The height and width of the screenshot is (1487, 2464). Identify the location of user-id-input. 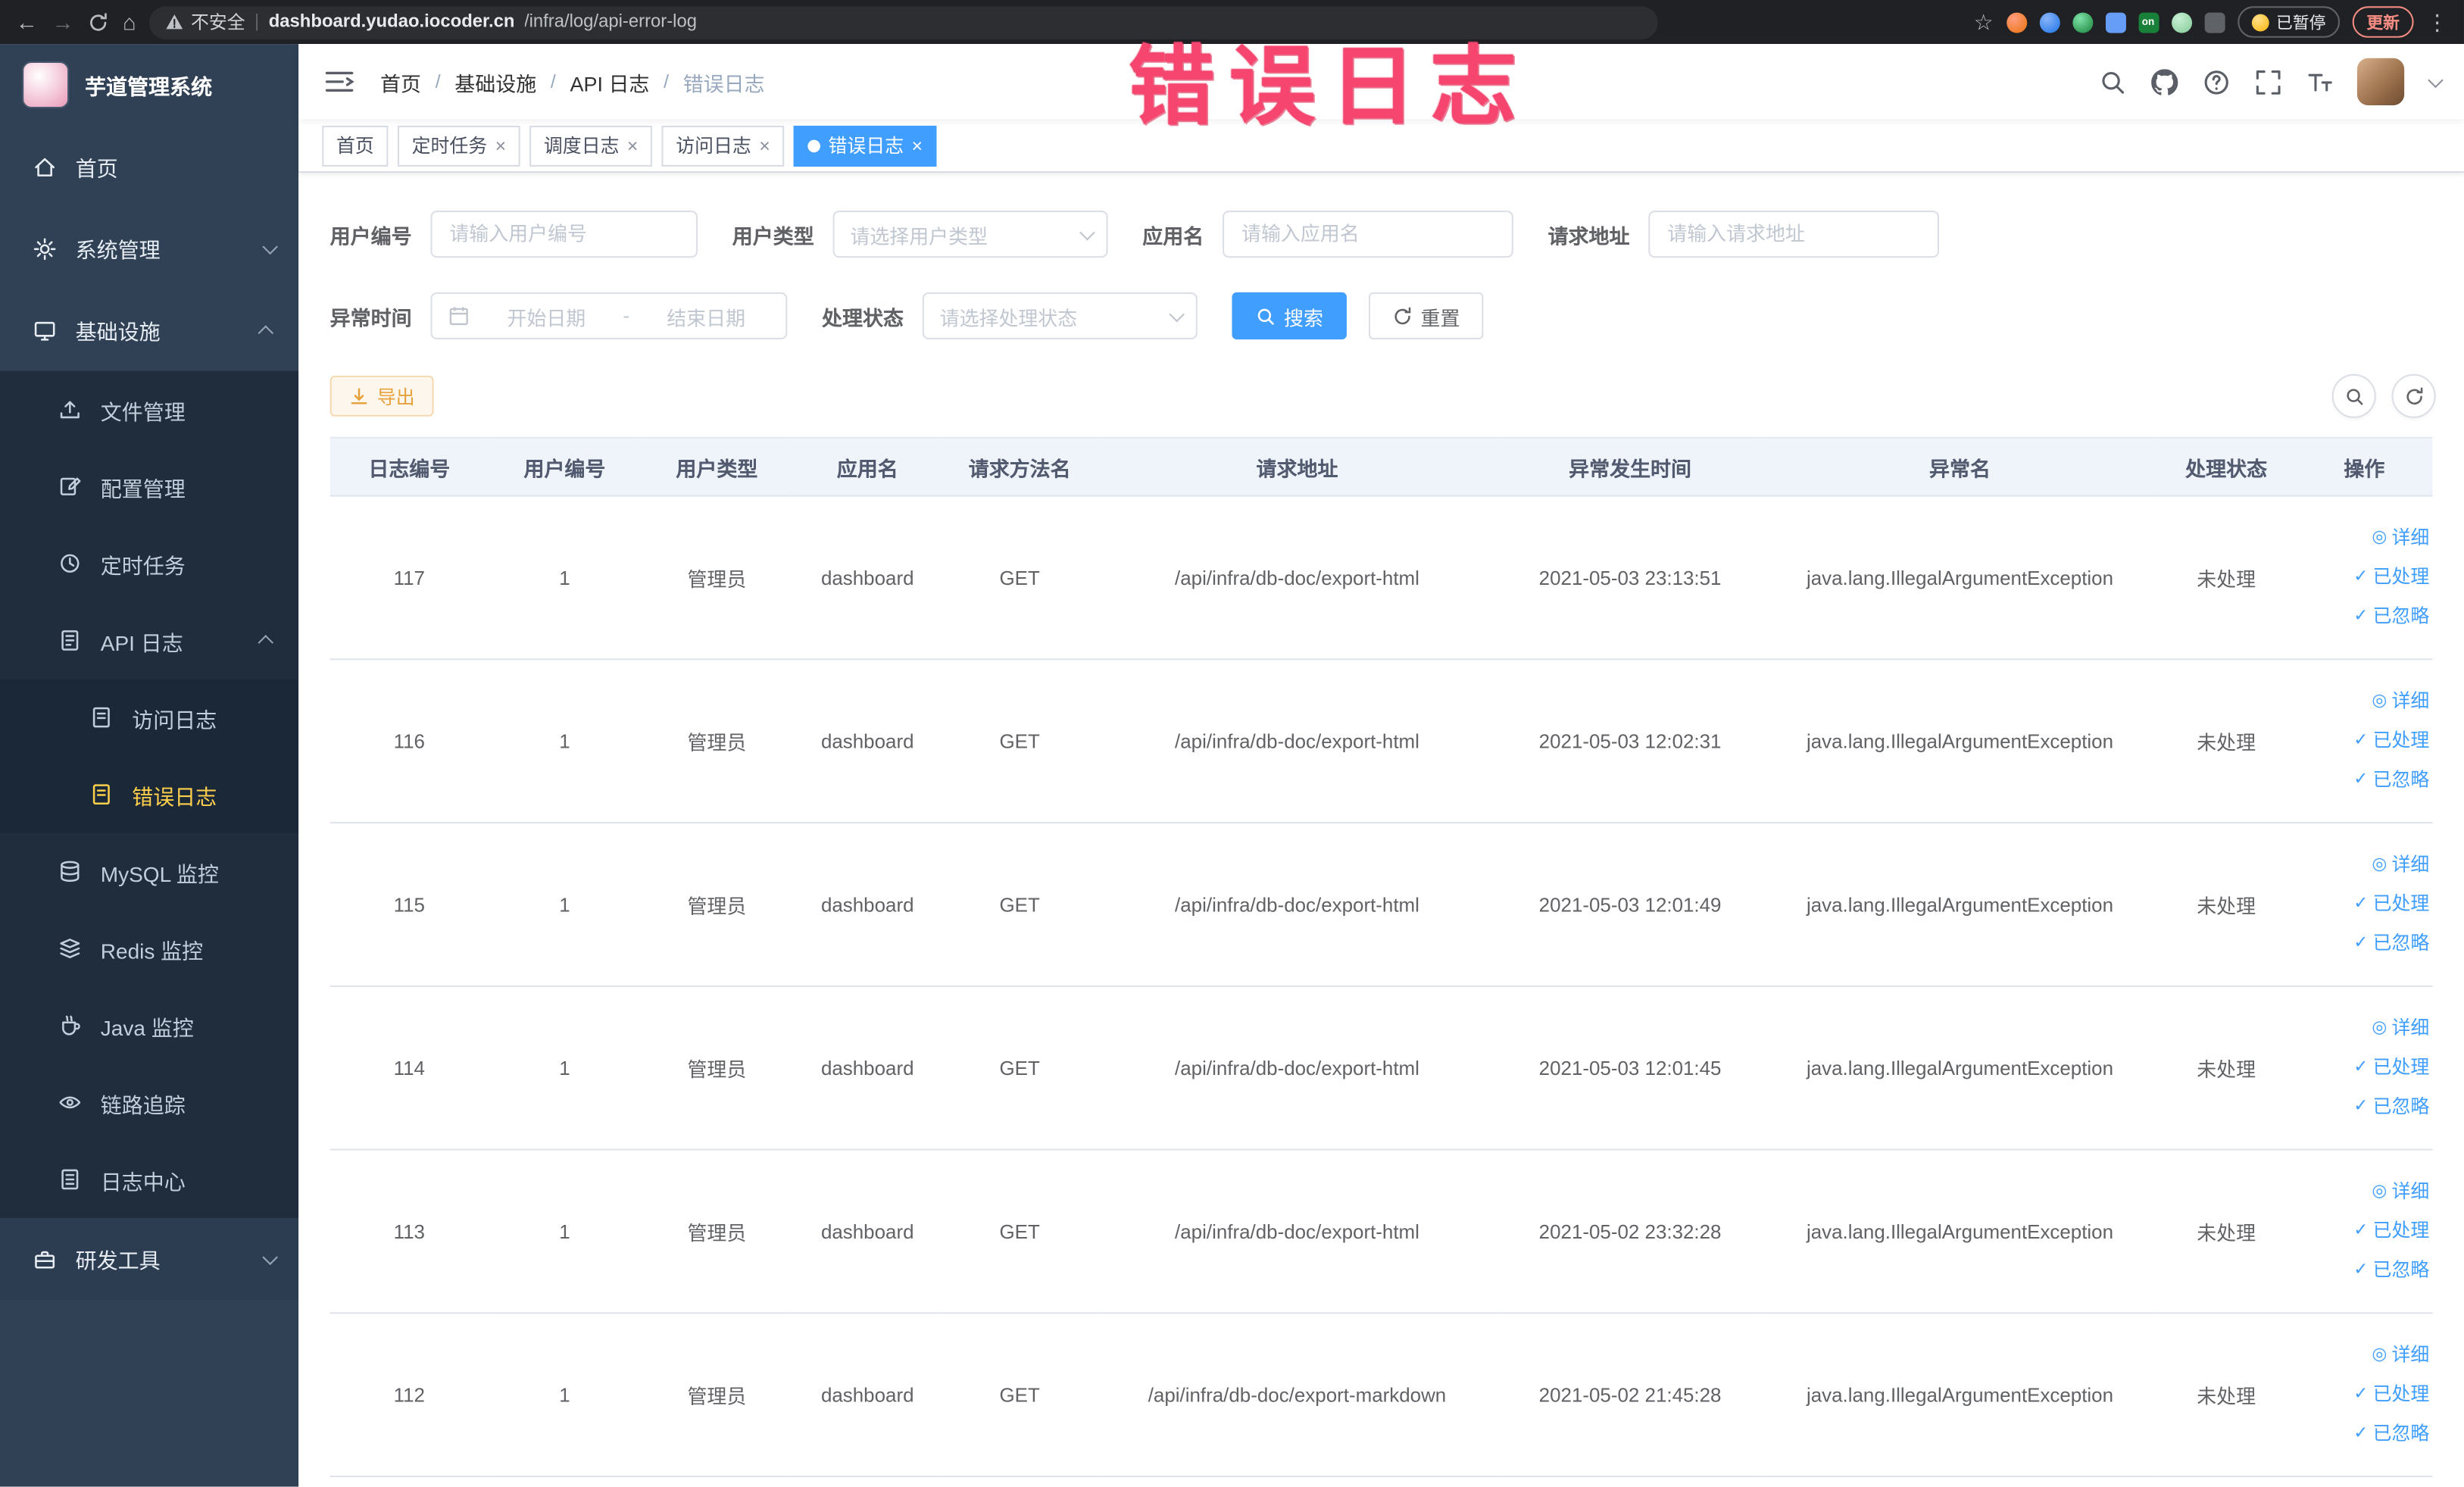
(564, 234).